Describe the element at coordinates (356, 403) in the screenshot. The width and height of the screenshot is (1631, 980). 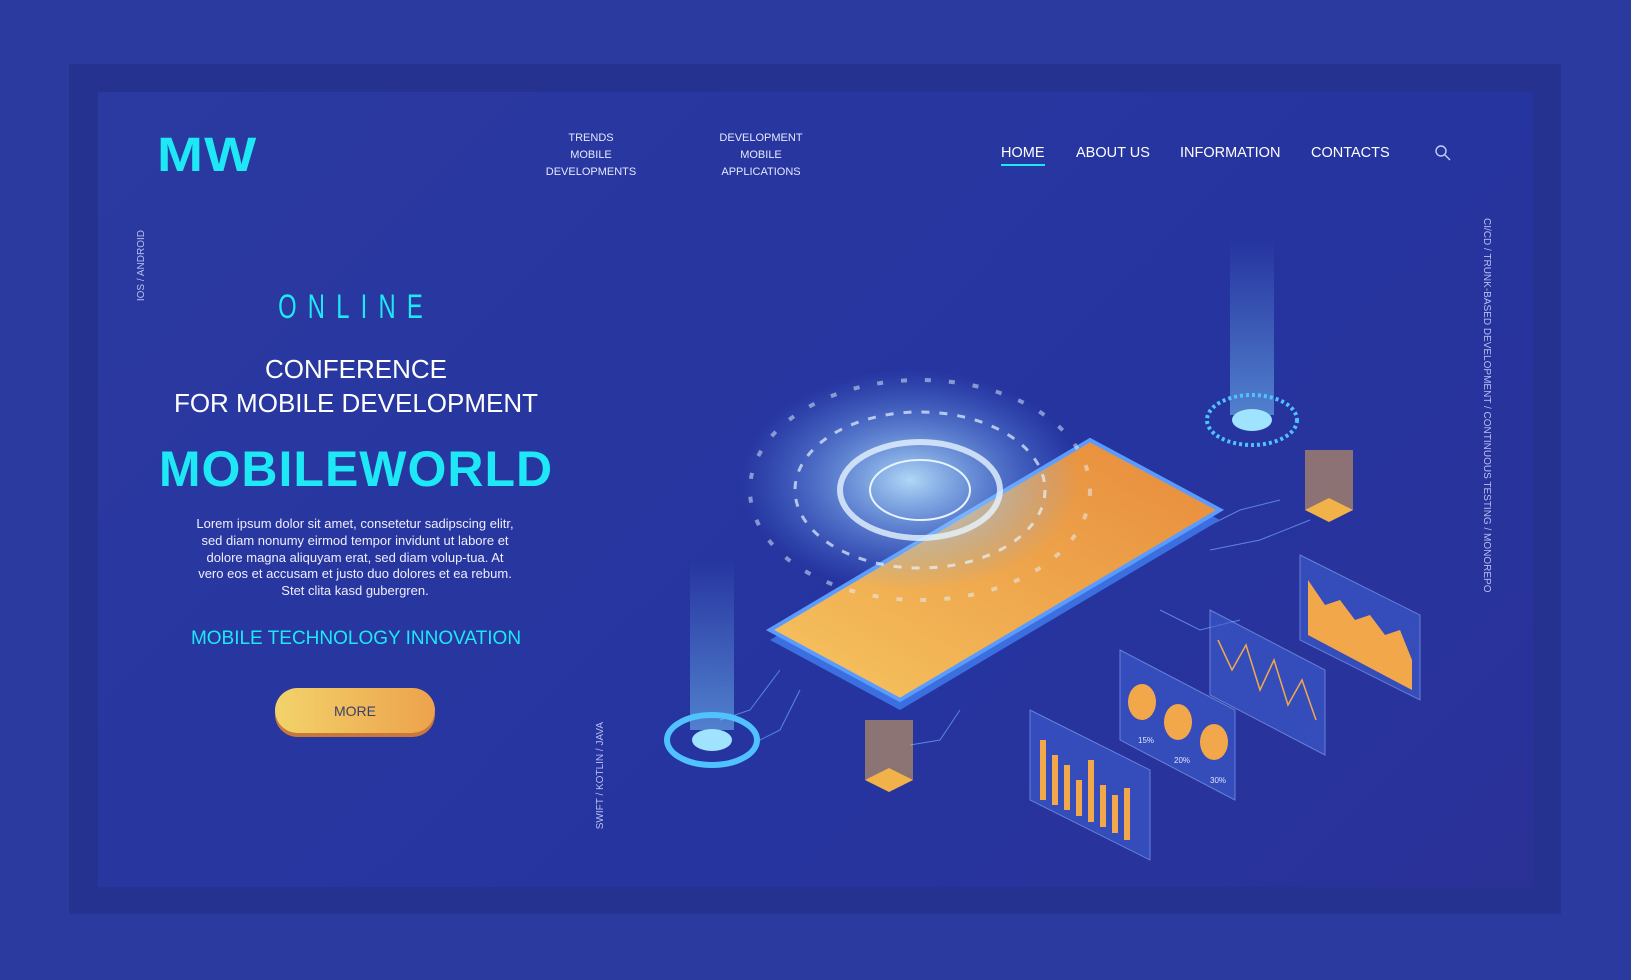
I see `hero-subtitle-line: FOR MOBILE DEVELOPMENT` at that location.